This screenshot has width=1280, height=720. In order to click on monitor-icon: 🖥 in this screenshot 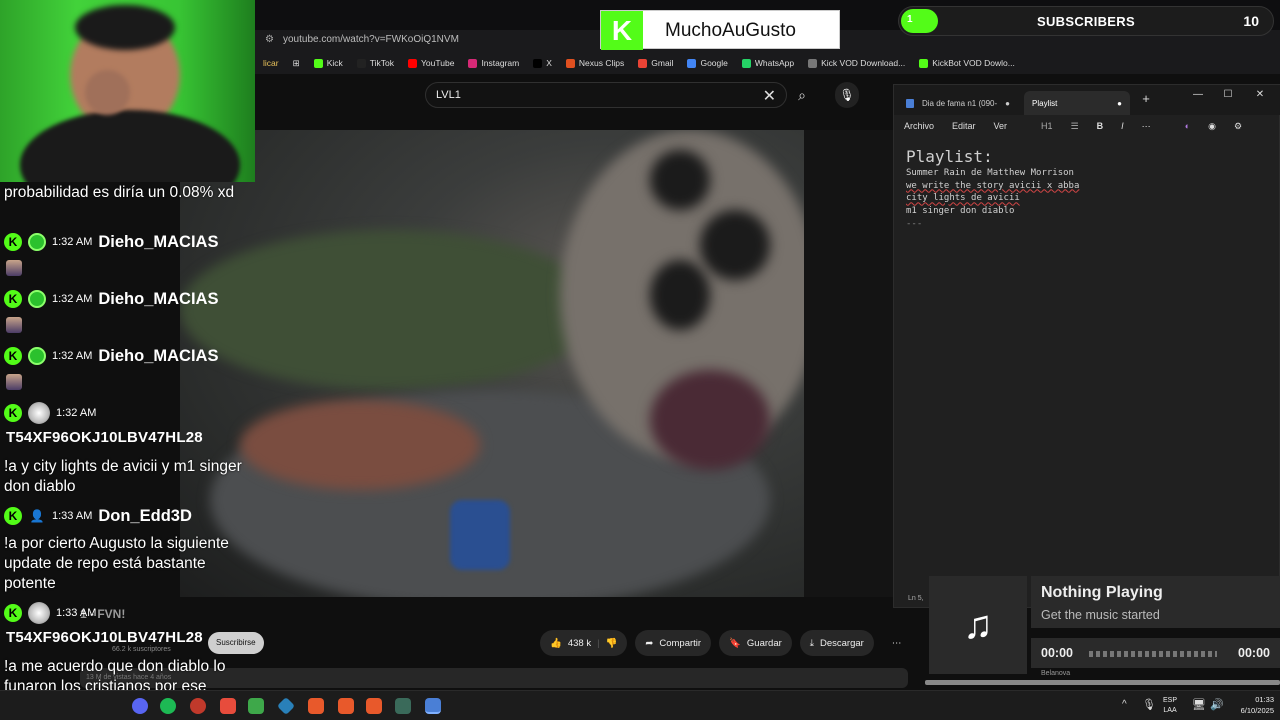, I will do `click(1199, 704)`.